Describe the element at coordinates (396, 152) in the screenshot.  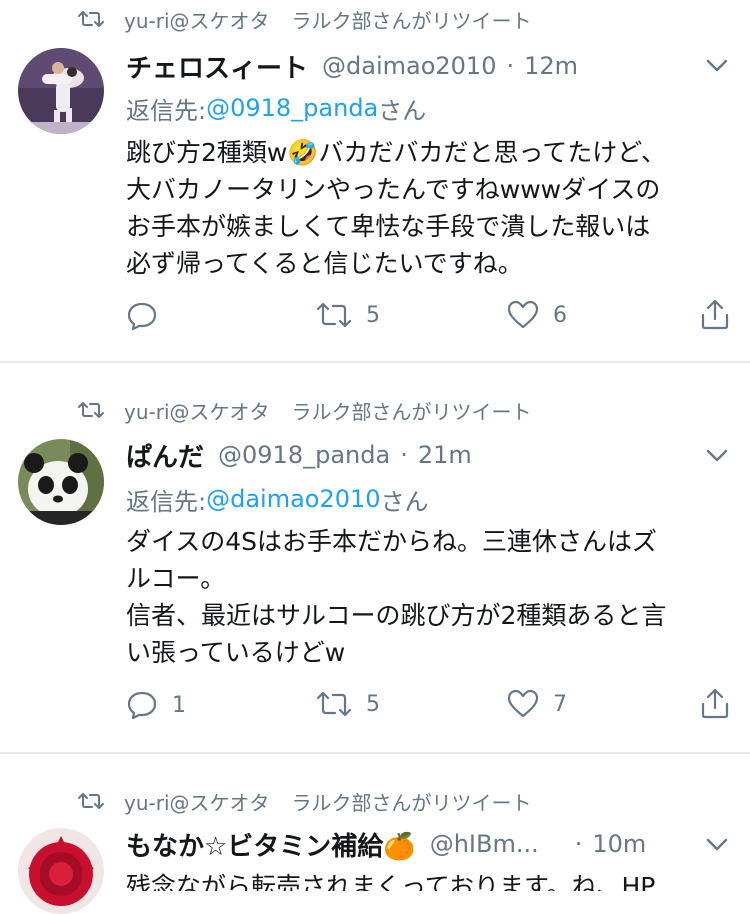
I see `tweet-text-line: 跳び方2種類w🤣バカだバカだと思ってたけど、` at that location.